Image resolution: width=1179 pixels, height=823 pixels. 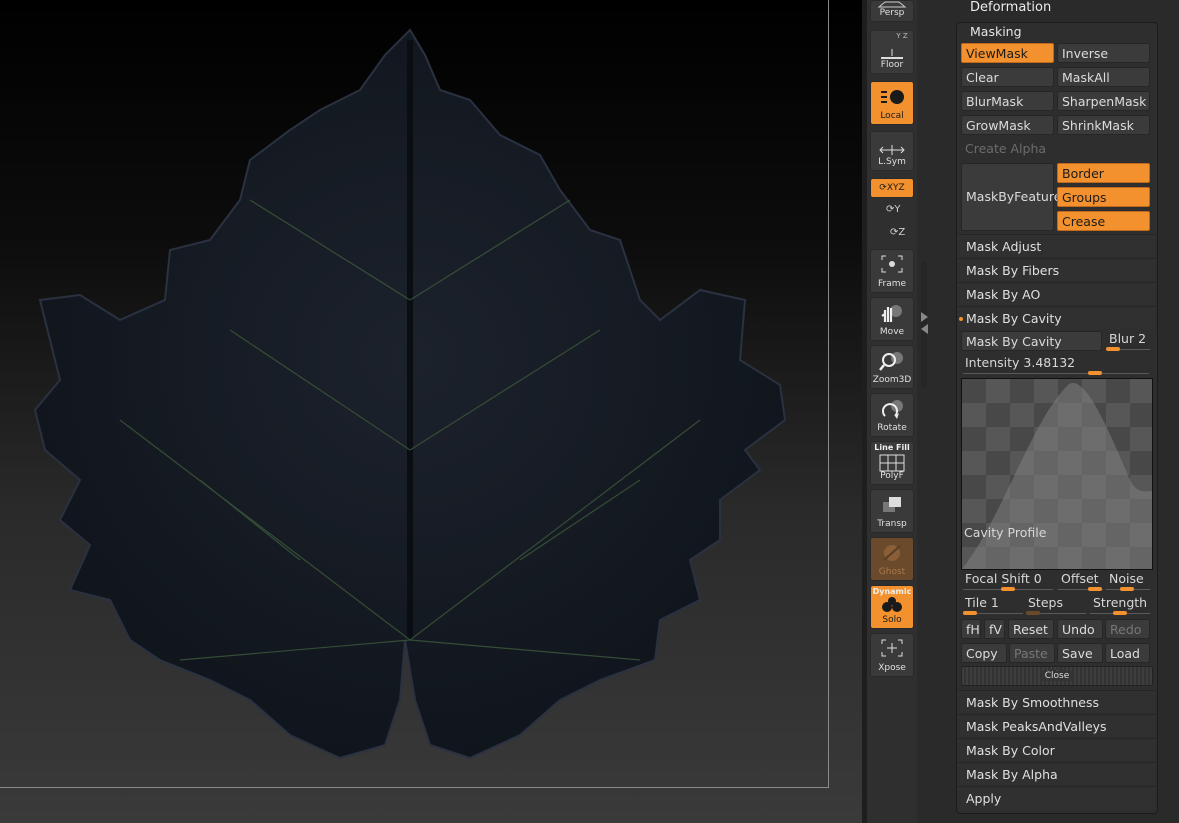 I want to click on rotate-z-button: ⟳Z, so click(x=897, y=232).